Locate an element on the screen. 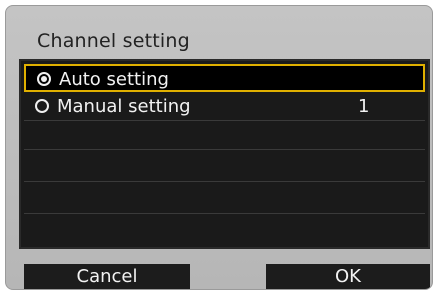 The height and width of the screenshot is (295, 439). radio-selected-icon is located at coordinates (44, 79).